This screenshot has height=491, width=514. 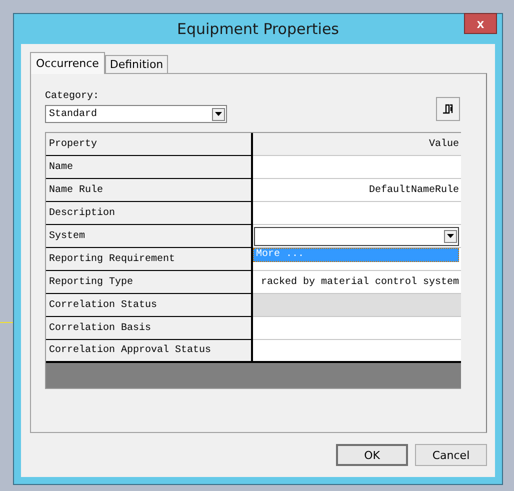 I want to click on property-name: Correlation Approval Status, so click(x=149, y=351).